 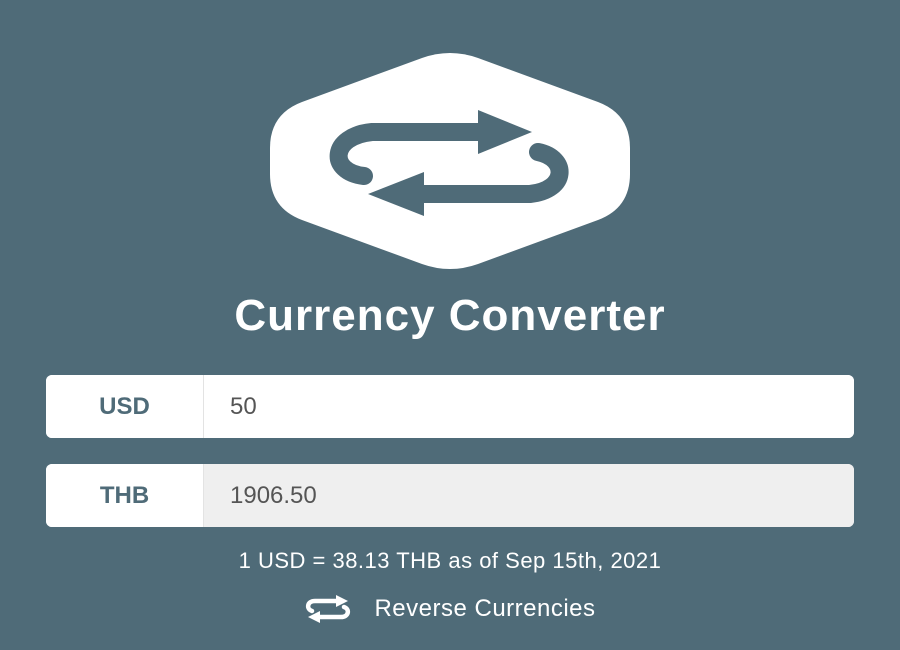 I want to click on reverse-currencies-button: Reverse Currencies, so click(x=450, y=609).